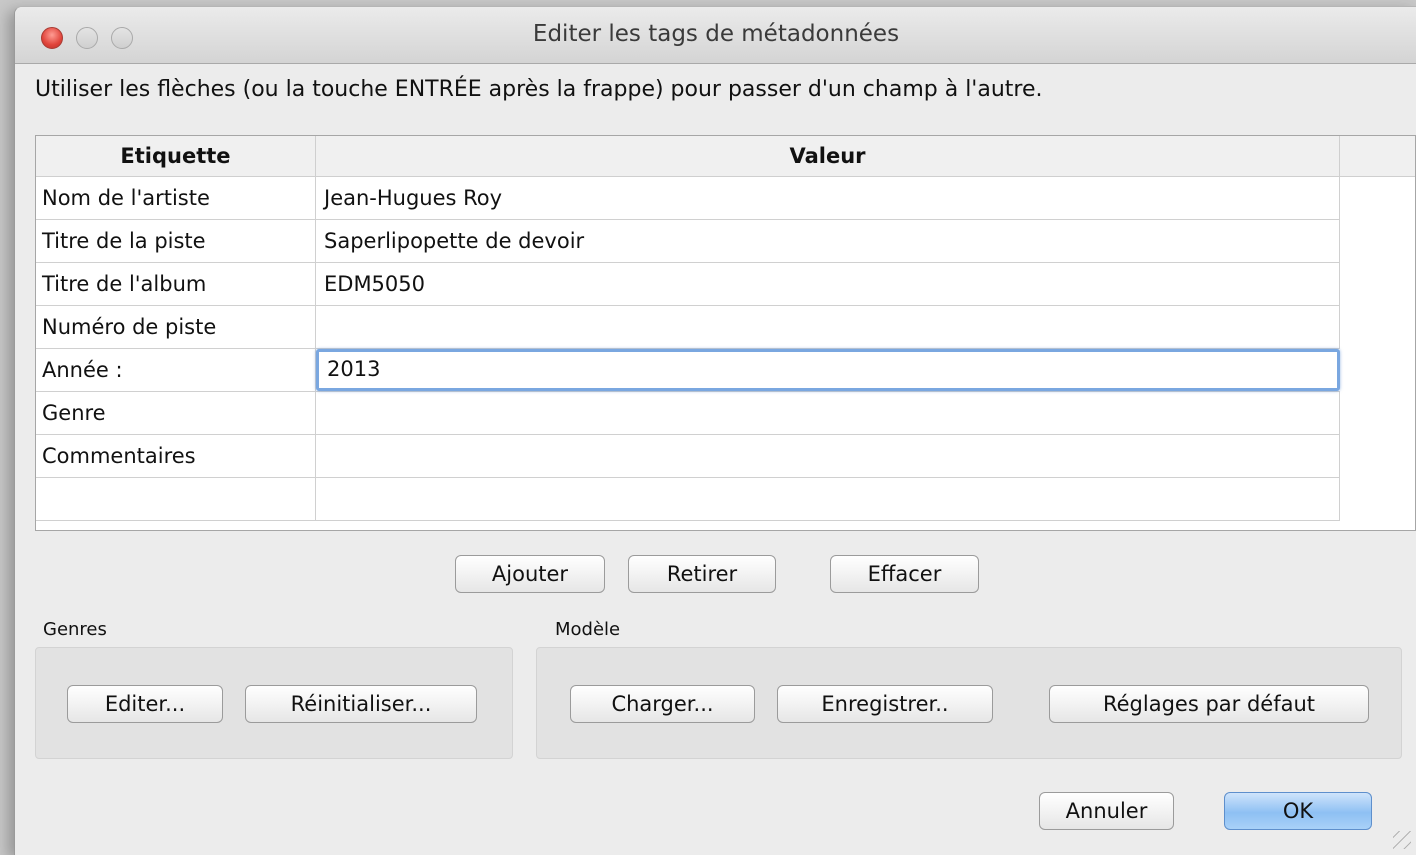 The image size is (1416, 855). What do you see at coordinates (828, 370) in the screenshot?
I see `tag-value-edit-field: 2013` at bounding box center [828, 370].